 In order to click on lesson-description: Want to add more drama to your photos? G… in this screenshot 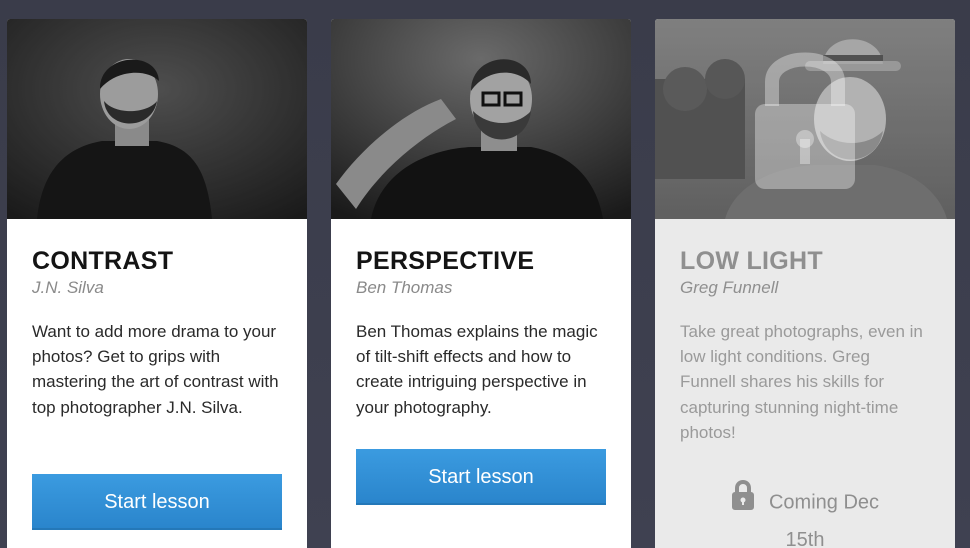, I will do `click(155, 369)`.